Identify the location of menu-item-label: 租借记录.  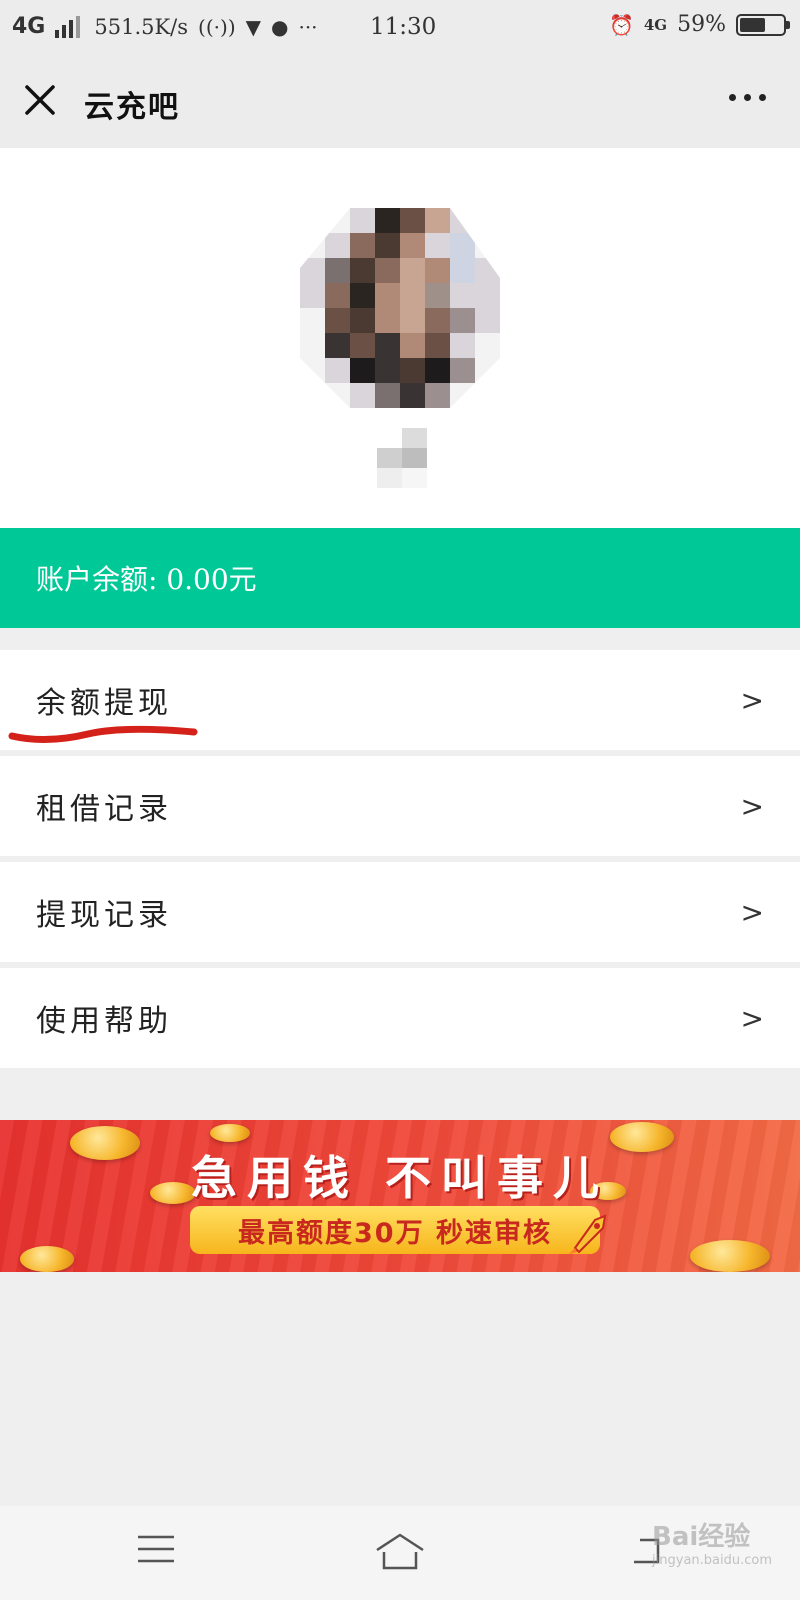
(104, 809).